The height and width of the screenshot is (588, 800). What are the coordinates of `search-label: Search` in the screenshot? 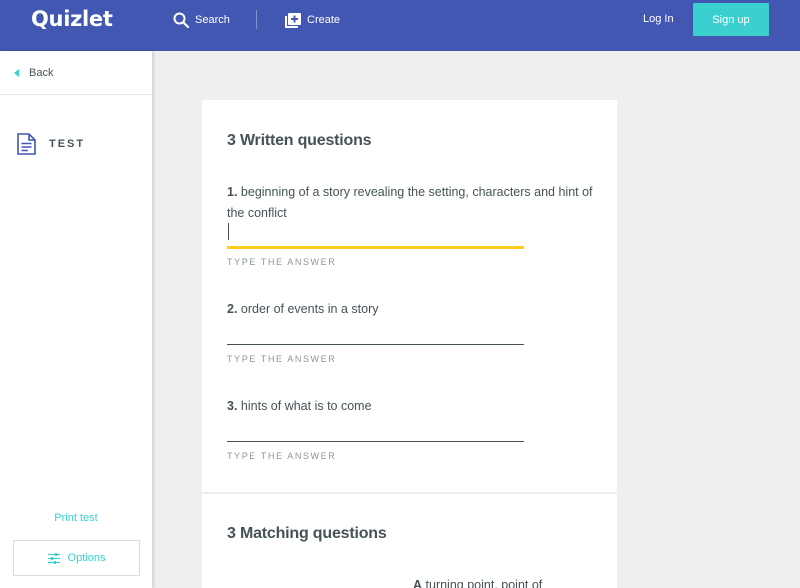 It's located at (212, 20).